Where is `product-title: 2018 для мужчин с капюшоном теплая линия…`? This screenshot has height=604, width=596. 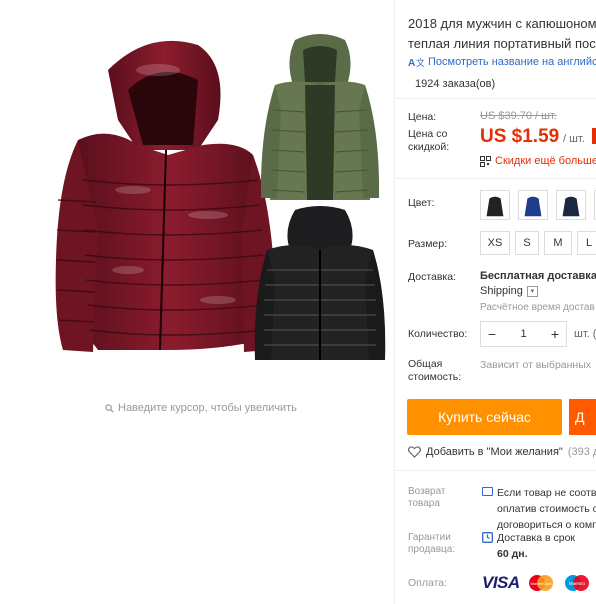
product-title: 2018 для мужчин с капюшоном теплая линия… is located at coordinates (502, 33).